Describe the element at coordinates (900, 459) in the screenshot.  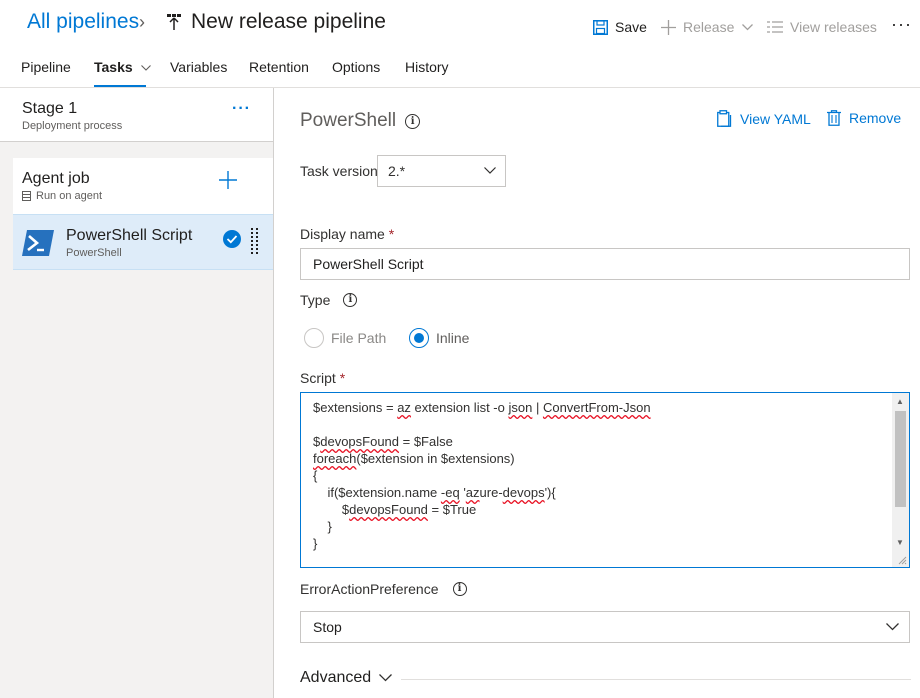
I see `scrollbar-thumb` at that location.